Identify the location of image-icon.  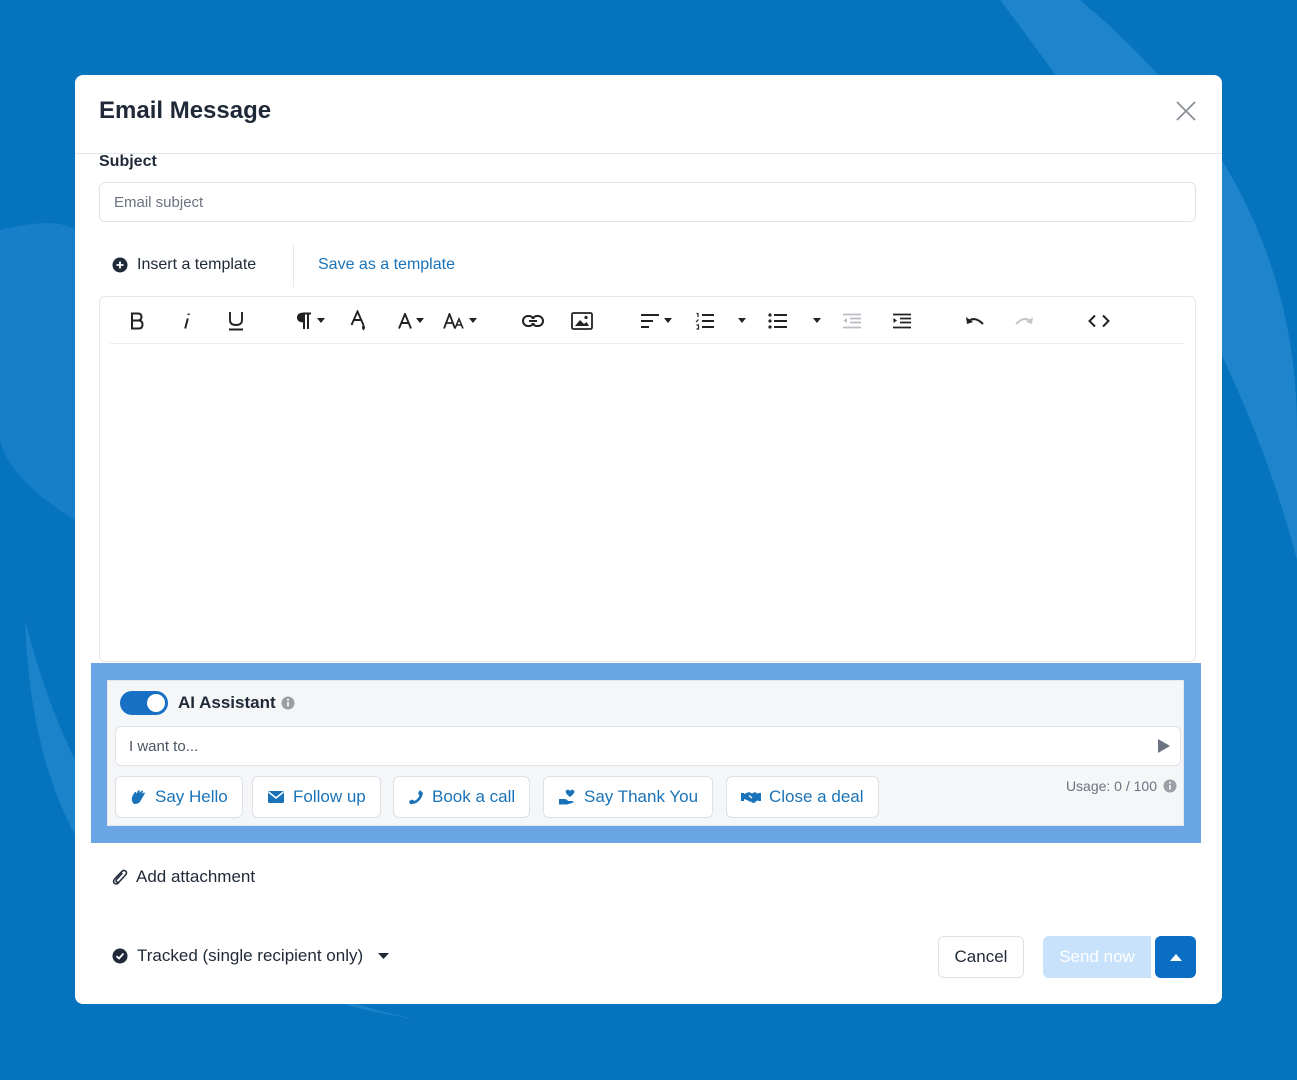
(582, 321).